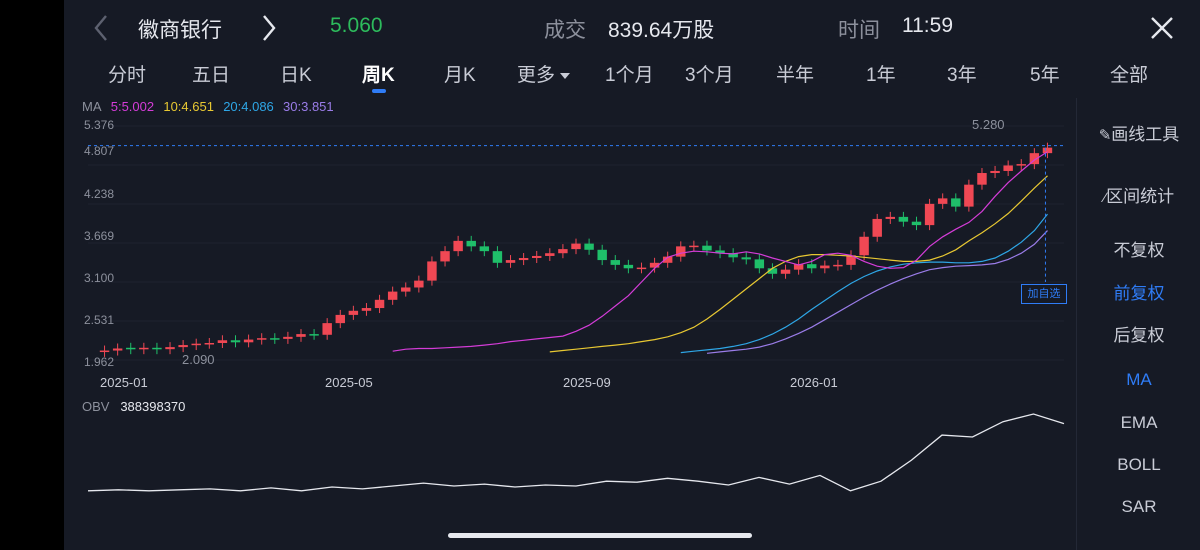 The width and height of the screenshot is (1200, 550). I want to click on ma-indicator-button: MA, so click(1139, 380).